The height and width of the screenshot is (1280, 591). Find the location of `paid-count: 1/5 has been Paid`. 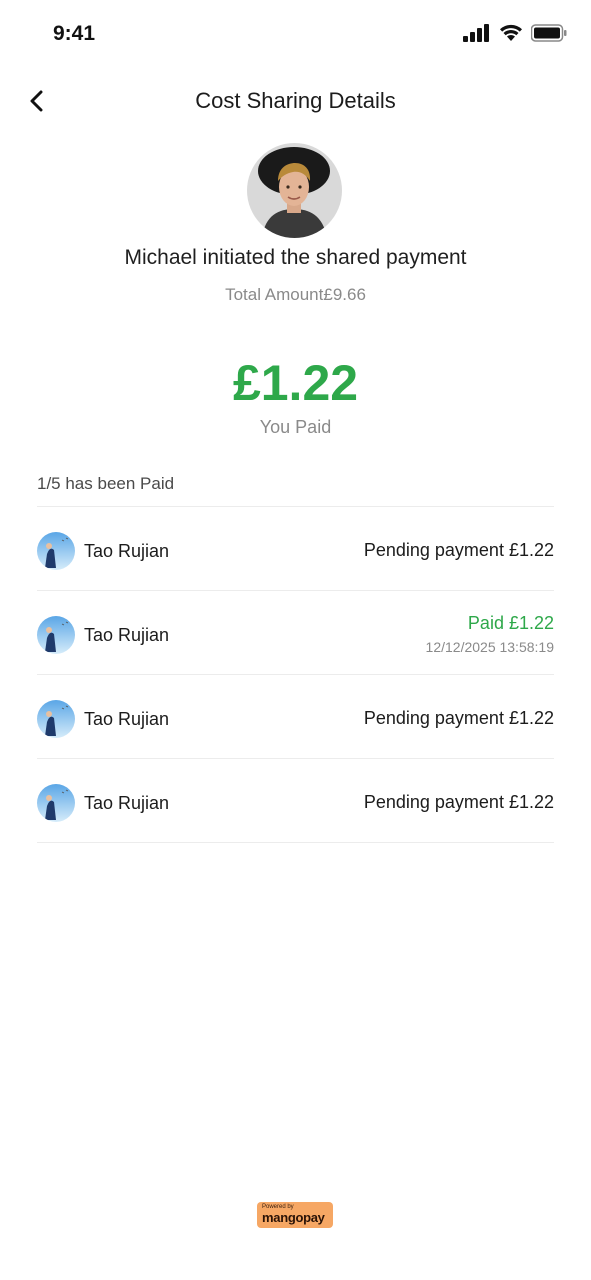

paid-count: 1/5 has been Paid is located at coordinates (106, 483).